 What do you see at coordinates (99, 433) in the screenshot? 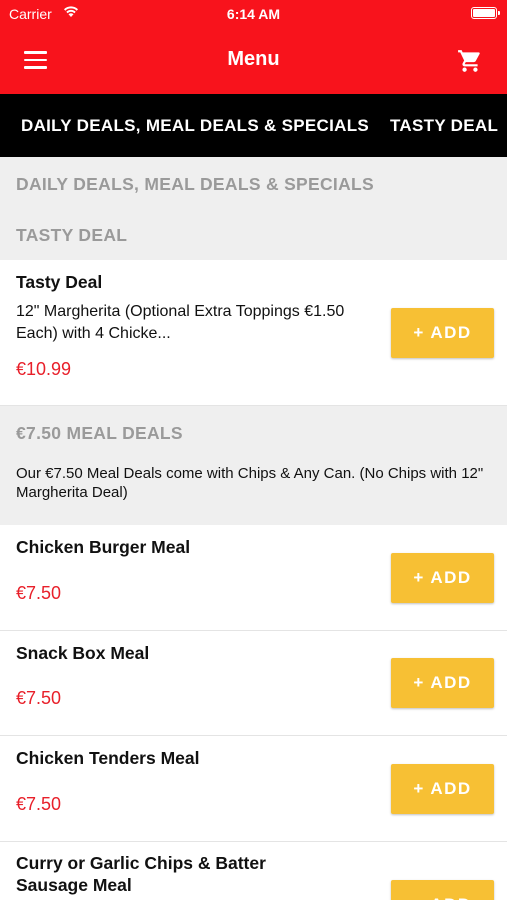
I see `section-title: €7.50 MEAL DEALS` at bounding box center [99, 433].